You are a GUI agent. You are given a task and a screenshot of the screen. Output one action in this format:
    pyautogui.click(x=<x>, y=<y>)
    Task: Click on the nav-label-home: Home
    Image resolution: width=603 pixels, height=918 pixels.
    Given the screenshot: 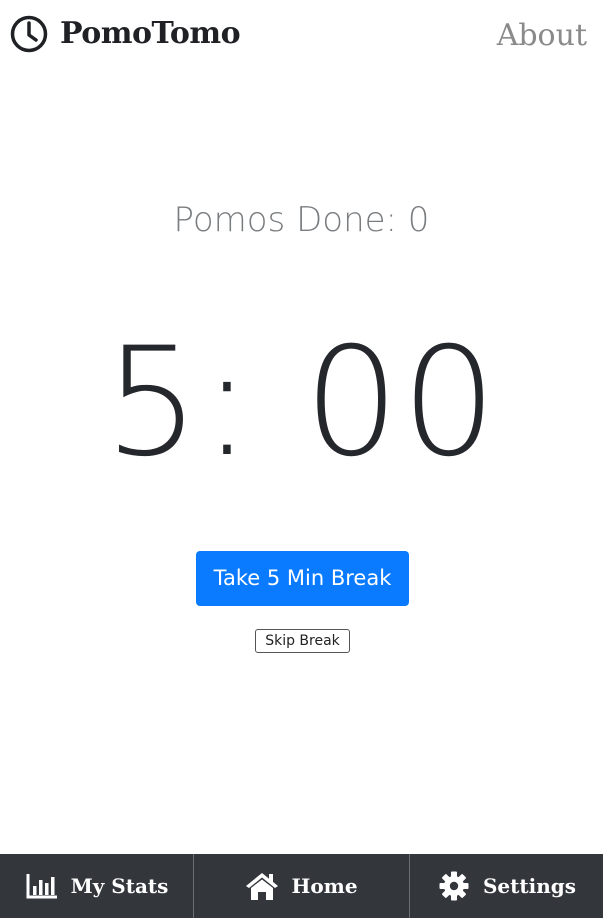 What is the action you would take?
    pyautogui.click(x=324, y=886)
    